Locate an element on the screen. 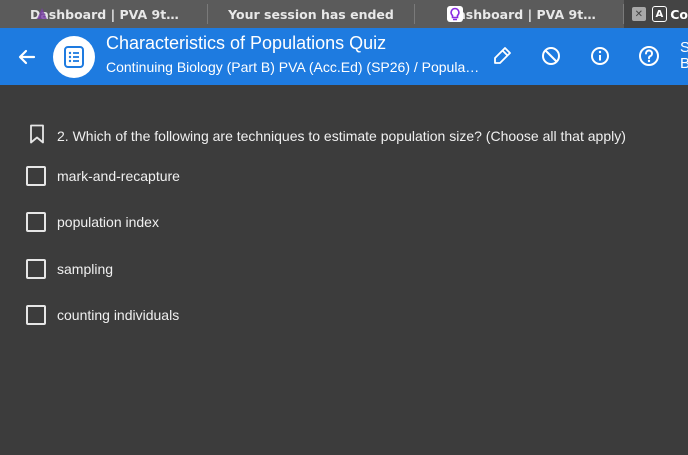 The image size is (688, 455). header-edge-text: S B is located at coordinates (684, 56).